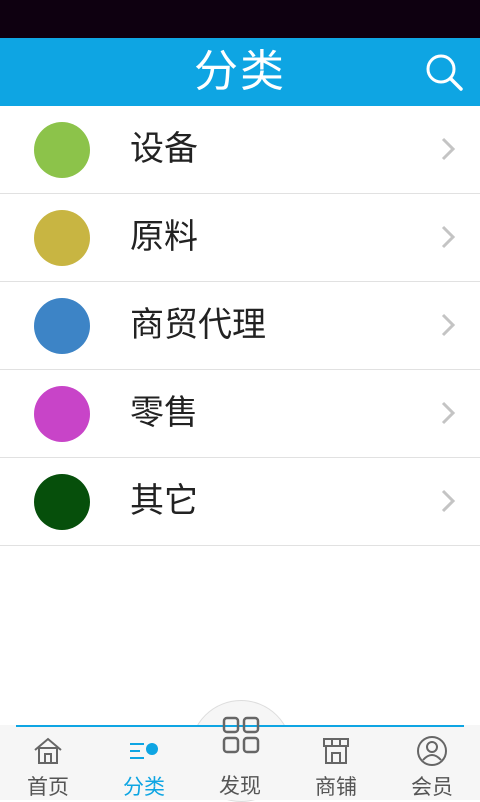 The height and width of the screenshot is (802, 480). I want to click on category-label: 零售, so click(164, 413).